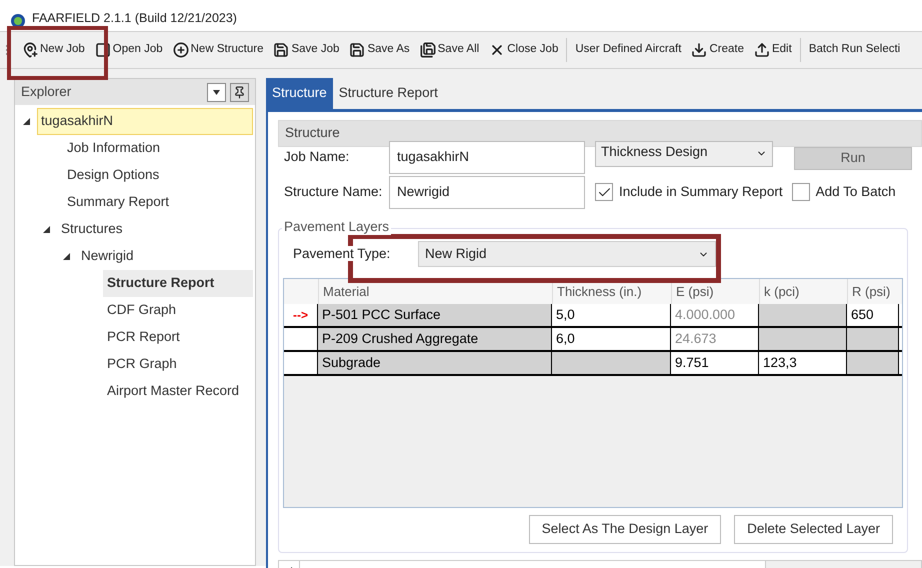  I want to click on toolbar-button: New Job, so click(53, 50).